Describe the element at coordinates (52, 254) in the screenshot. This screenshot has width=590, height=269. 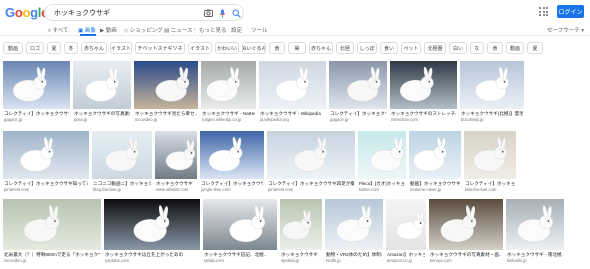
I see `image-caption: 北米最大（？）特徴800mで走る「ホッキョクウサギ」` at that location.